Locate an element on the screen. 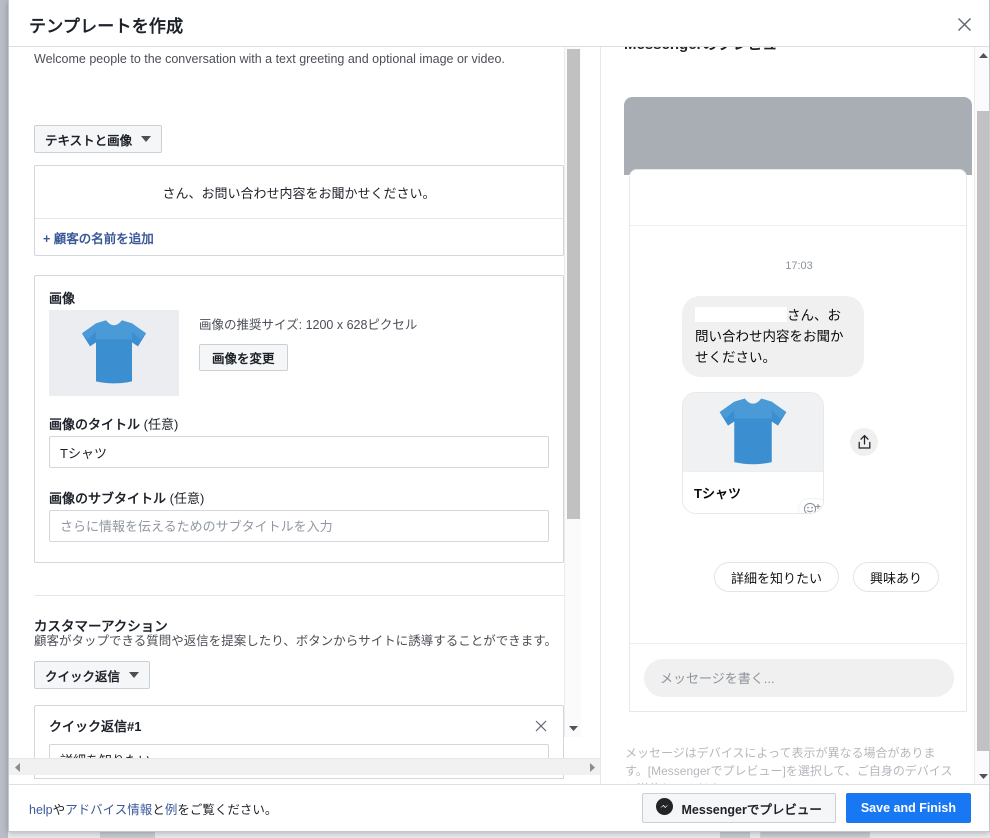 The height and width of the screenshot is (838, 990). quick-reply-header: クイック返信#1 is located at coordinates (299, 725).